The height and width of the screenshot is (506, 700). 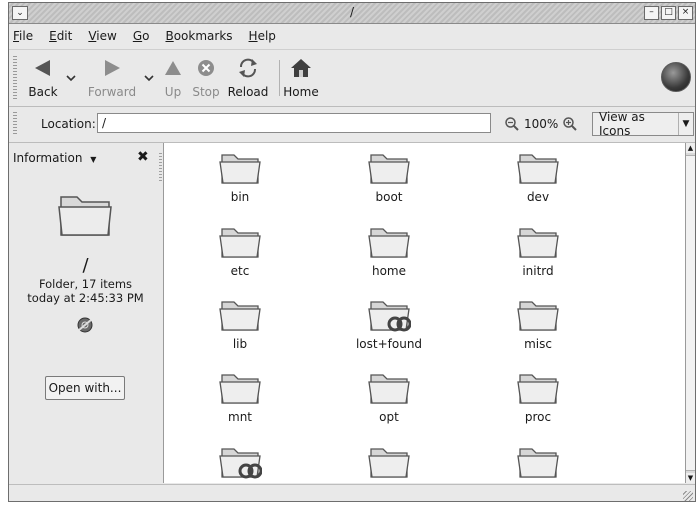 I want to click on menu-help: Help, so click(x=262, y=36).